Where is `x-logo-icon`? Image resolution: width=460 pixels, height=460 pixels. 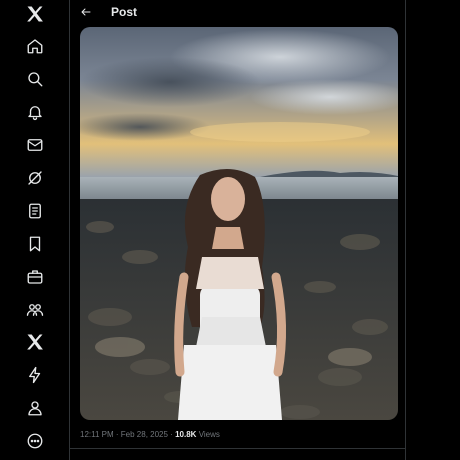
x-logo-icon is located at coordinates (35, 14).